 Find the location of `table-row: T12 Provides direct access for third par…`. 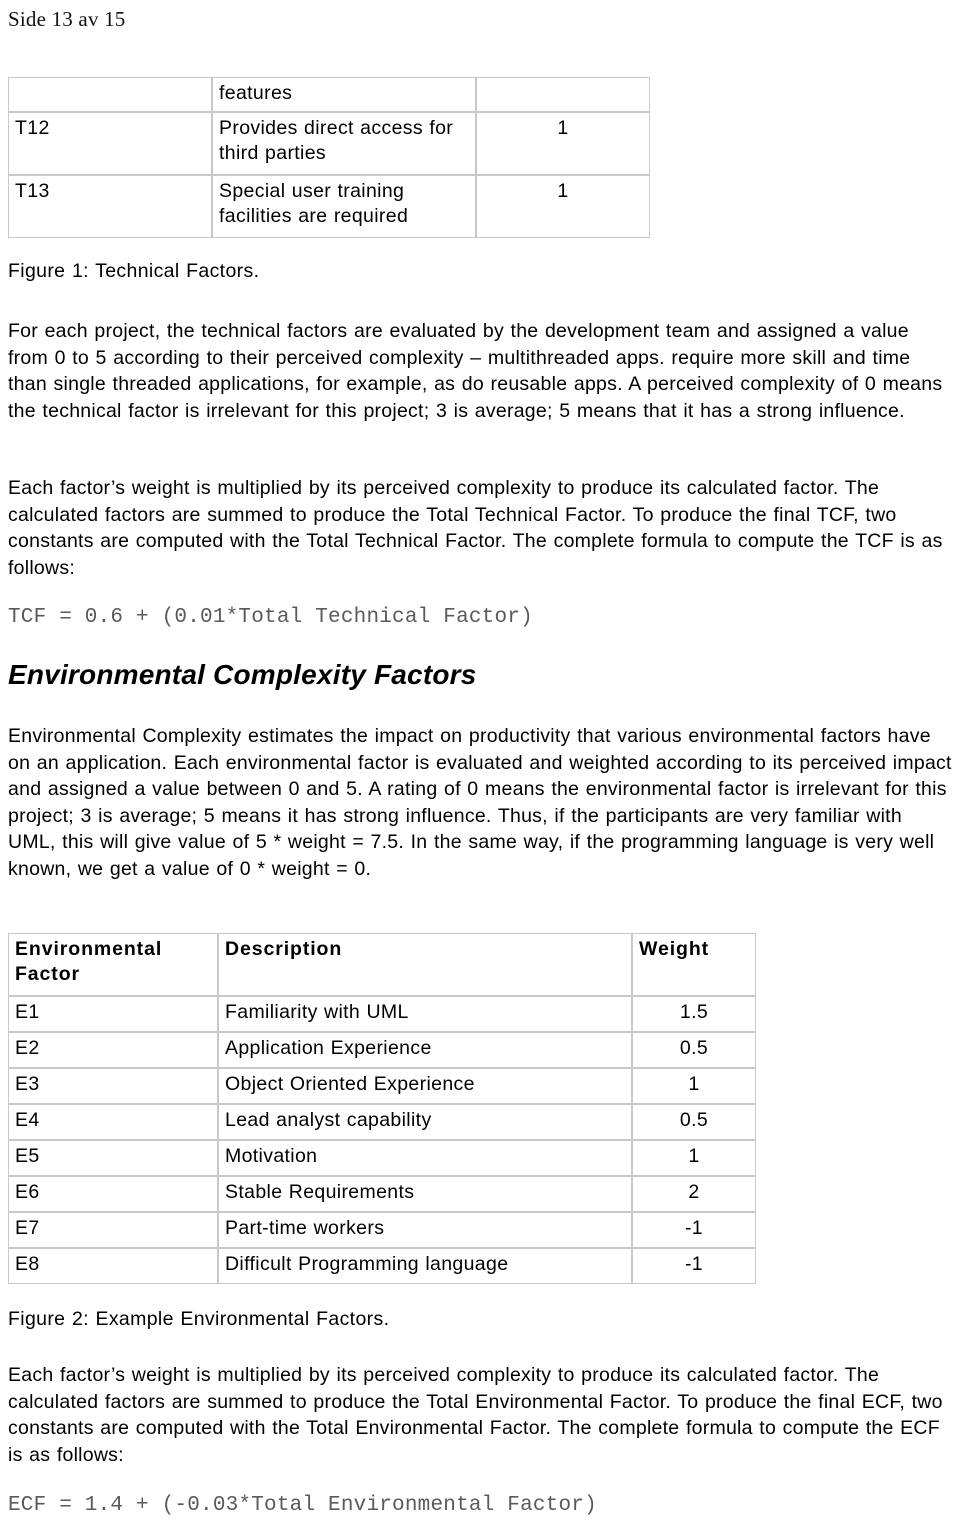

table-row: T12 Provides direct access for third par… is located at coordinates (329, 143).